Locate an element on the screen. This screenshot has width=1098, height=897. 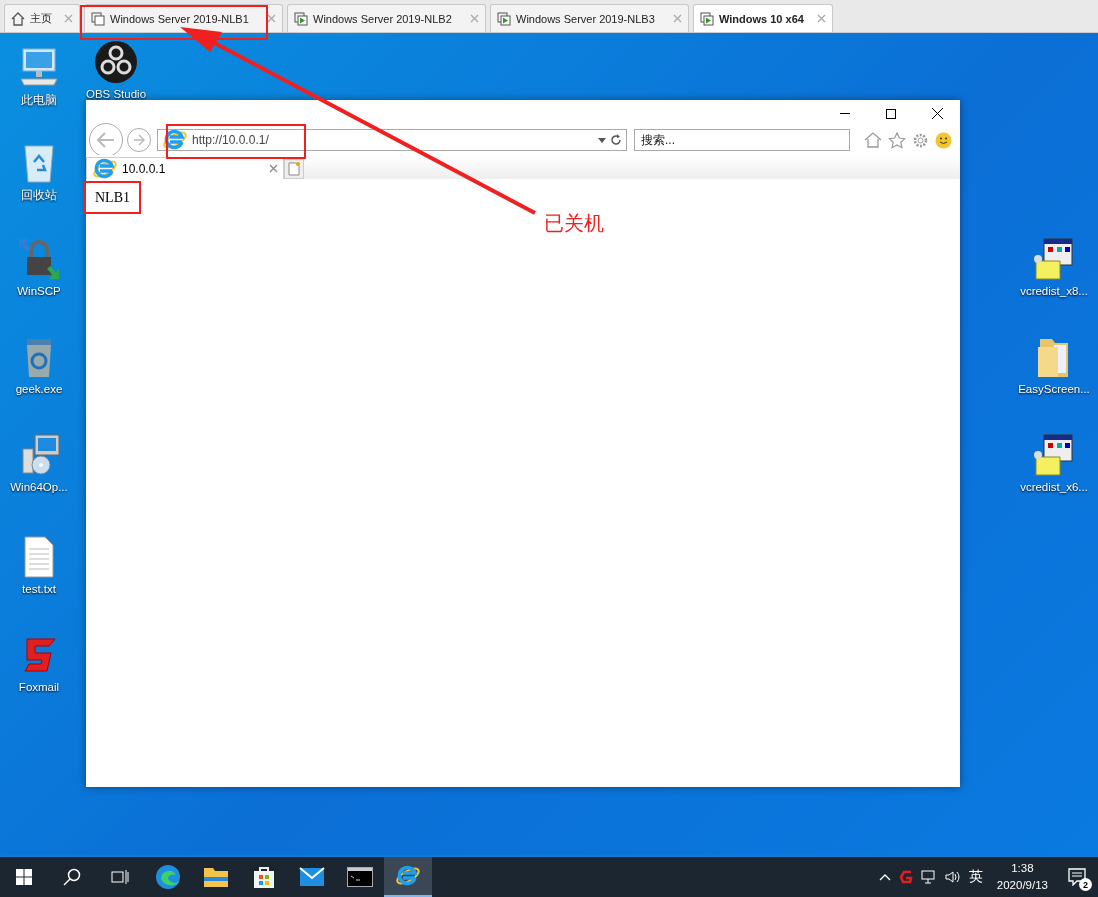
back-arrow-icon is located at coordinates (106, 140).